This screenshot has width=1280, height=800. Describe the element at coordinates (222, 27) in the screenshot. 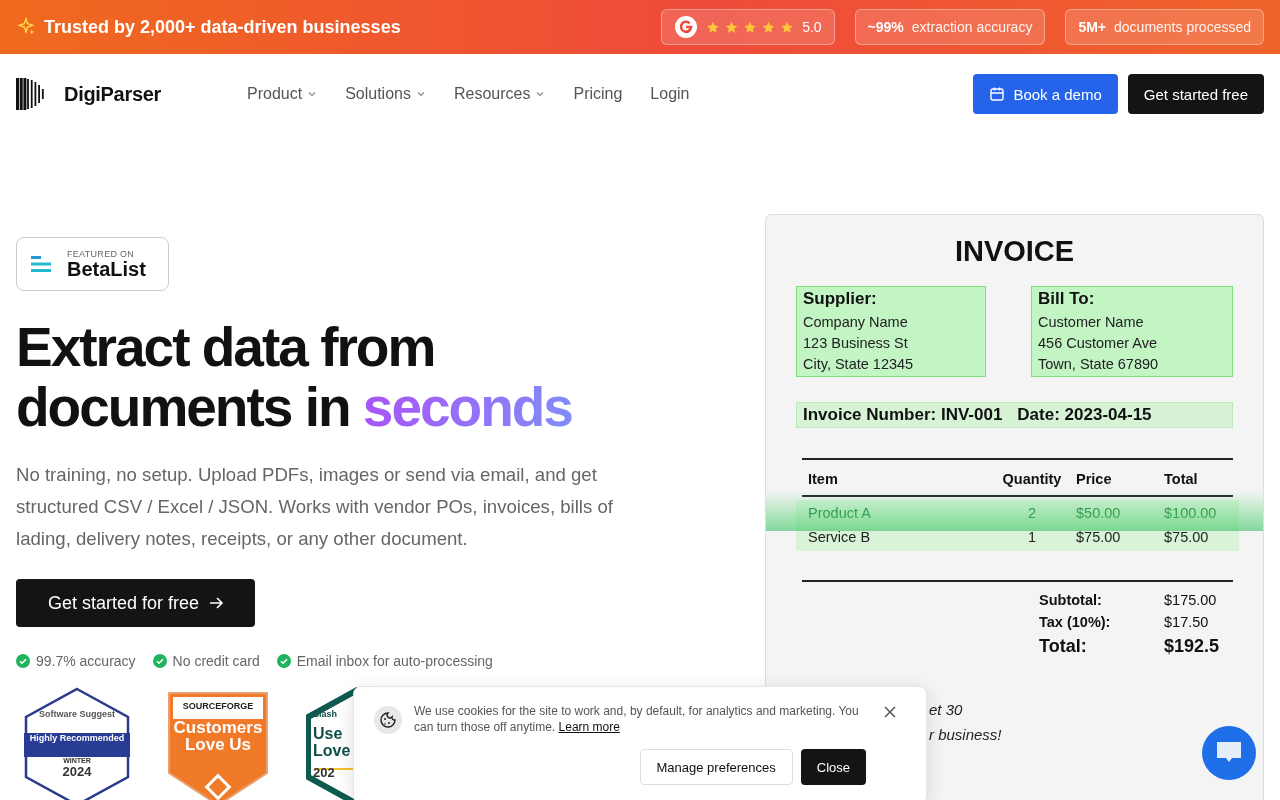

I see `promo-headline: Trusted by 2,000+ data-driven businesses` at that location.